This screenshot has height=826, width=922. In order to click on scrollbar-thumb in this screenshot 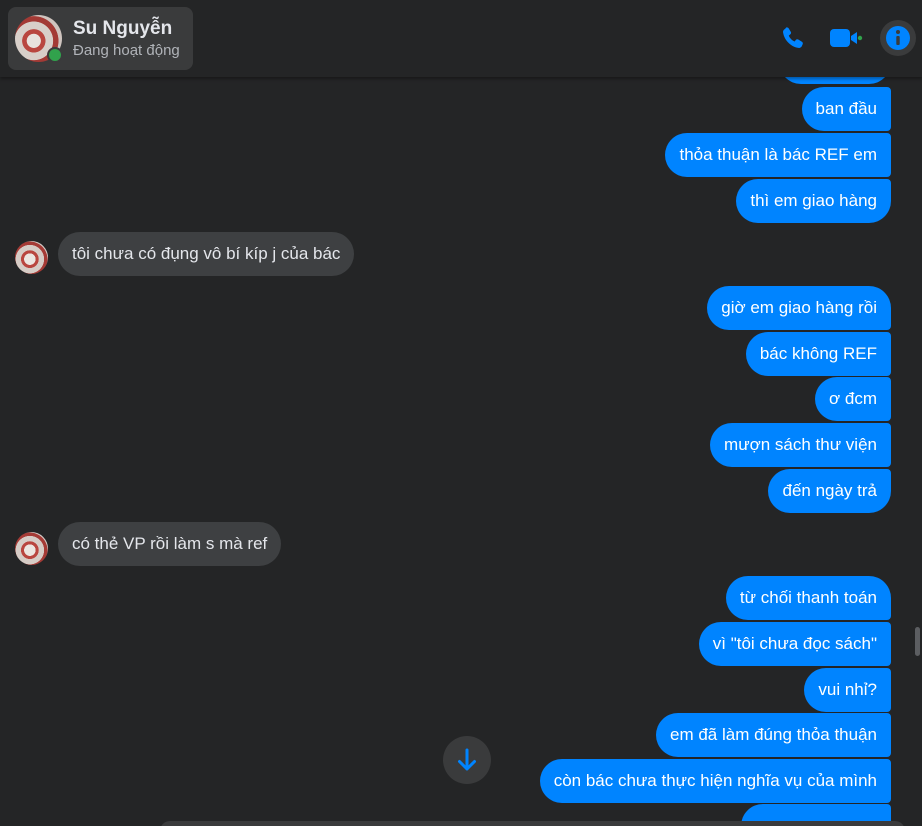, I will do `click(917, 641)`.